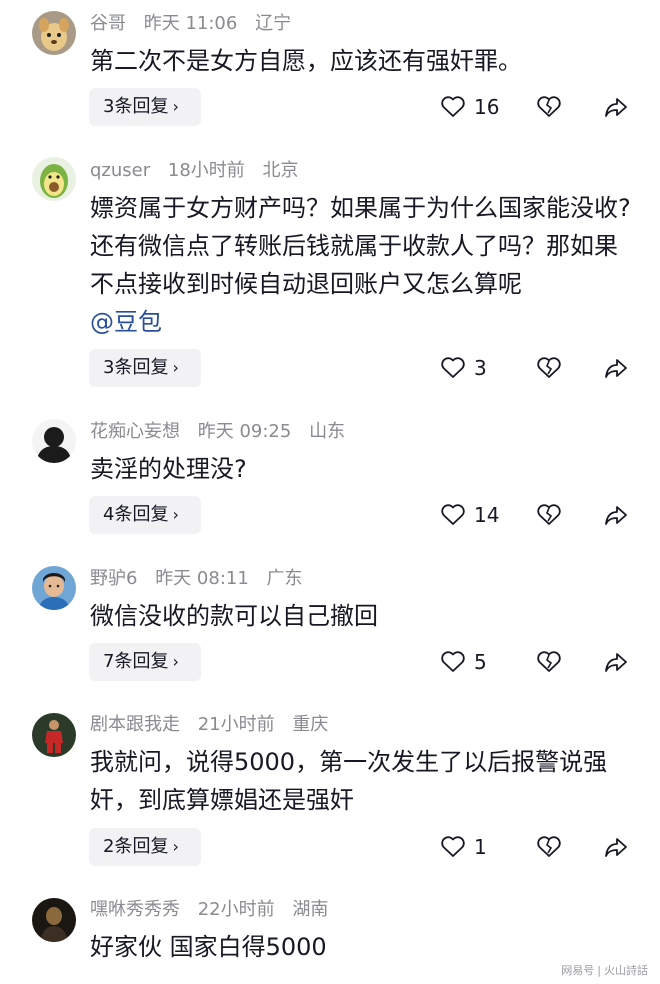  I want to click on watermark-source: 网易号, so click(578, 970).